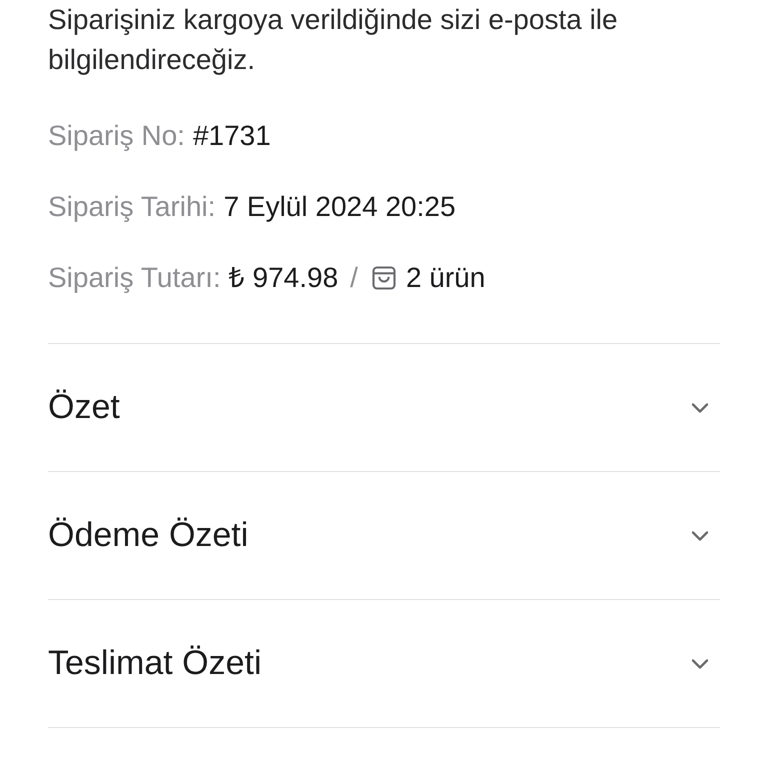  I want to click on accordion-header: Ödeme Özeti, so click(384, 535).